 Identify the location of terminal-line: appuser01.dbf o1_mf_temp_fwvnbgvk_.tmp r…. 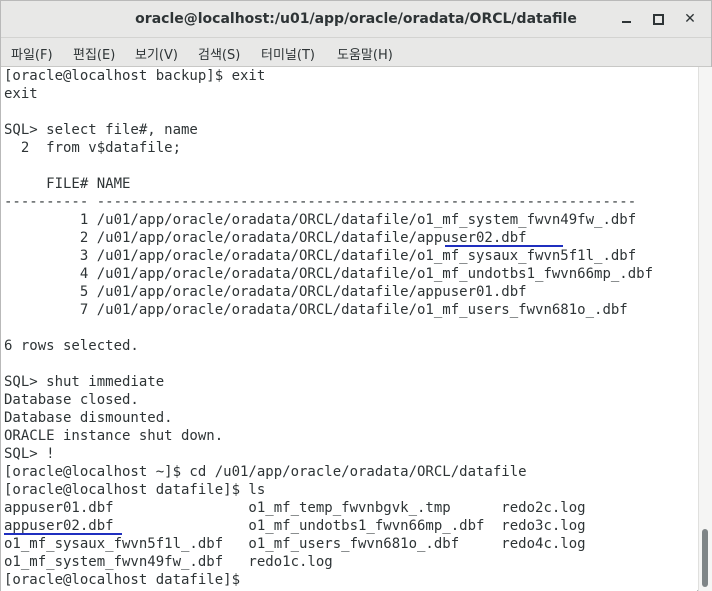
(295, 508).